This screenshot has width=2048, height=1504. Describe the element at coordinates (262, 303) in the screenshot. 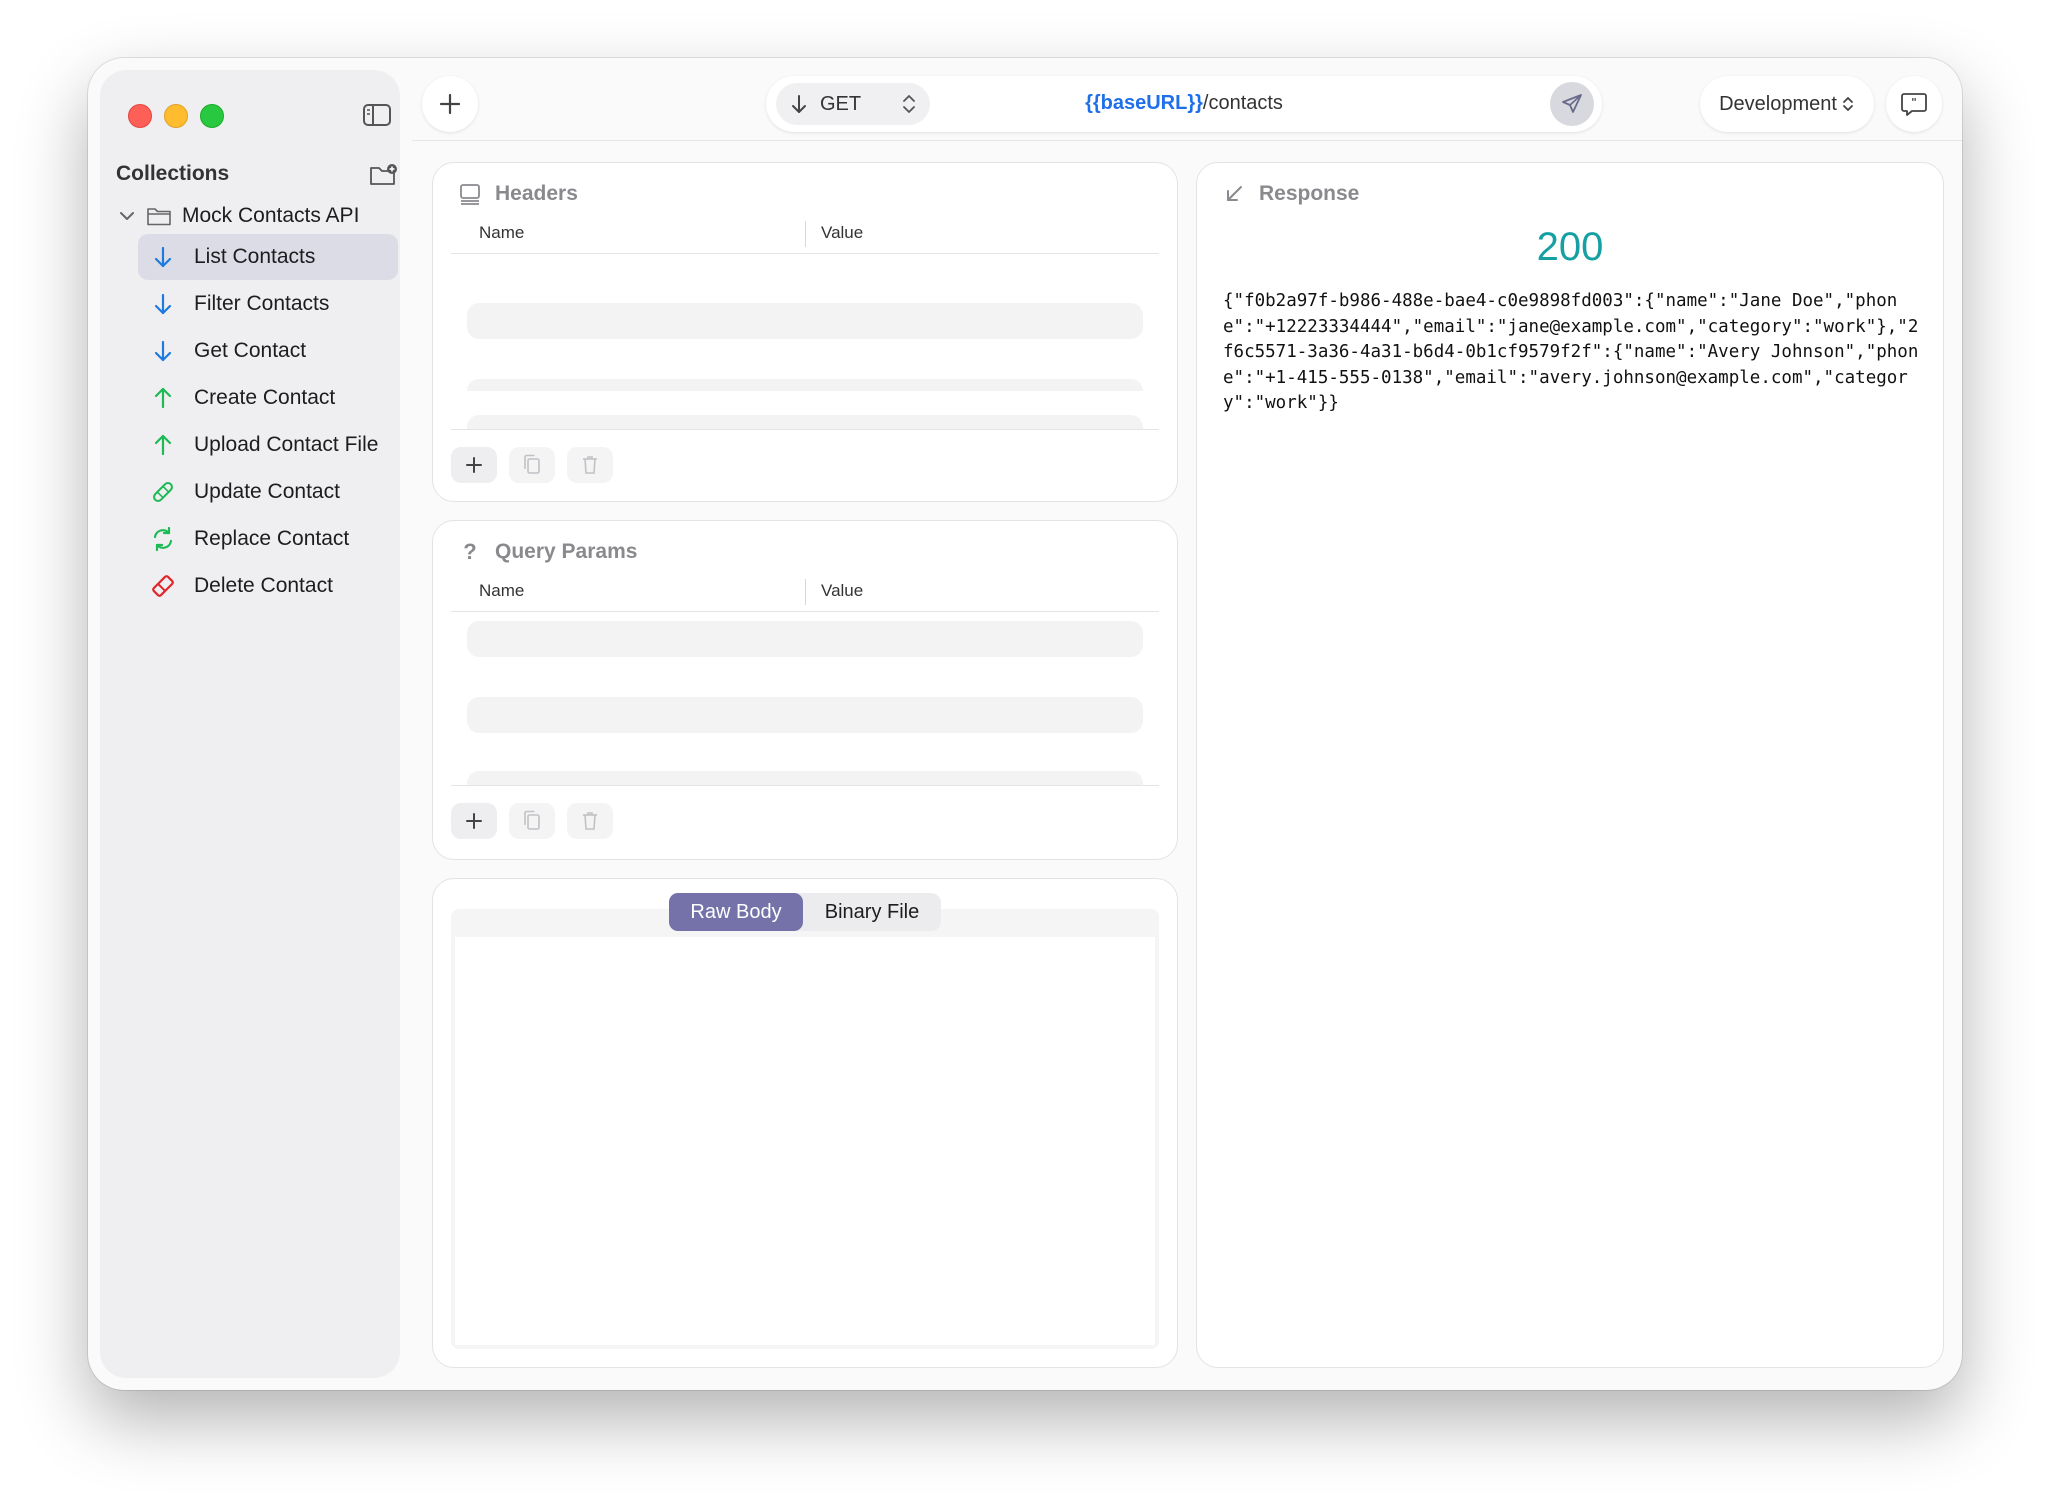

I see `sidebar-item-label: Filter Contacts` at that location.